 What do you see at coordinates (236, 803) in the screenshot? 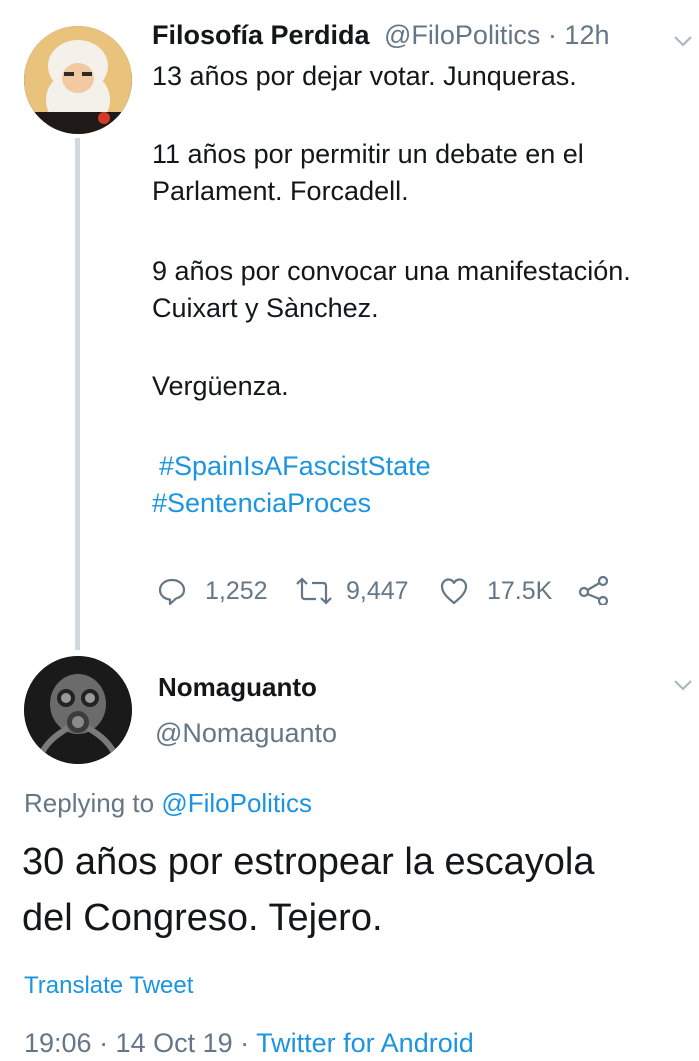
I see `replying-to-handle-link: @FiloPolitics` at bounding box center [236, 803].